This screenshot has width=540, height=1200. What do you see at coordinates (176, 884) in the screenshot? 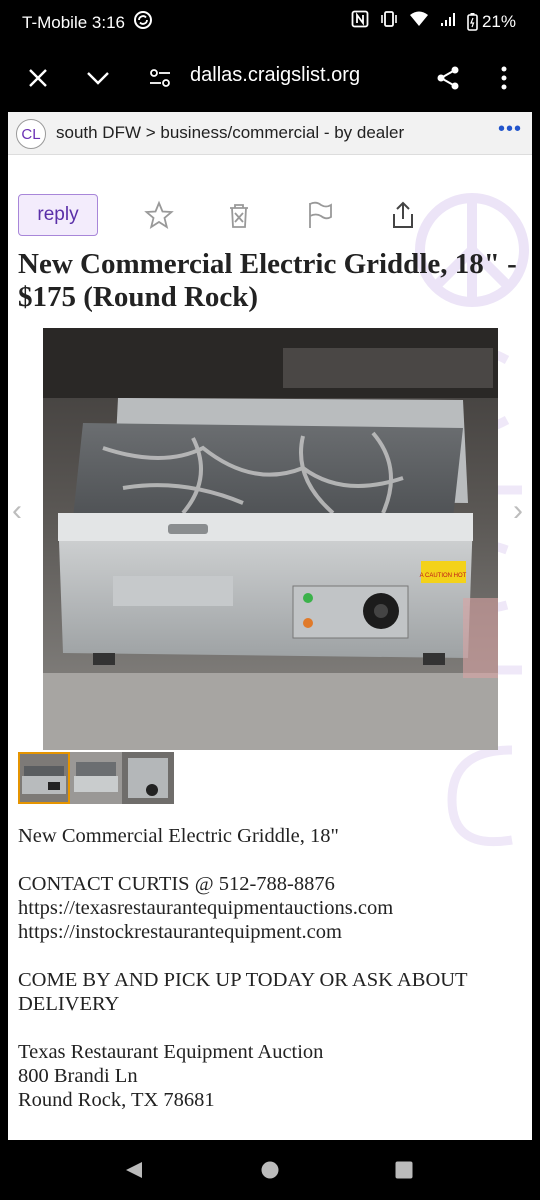
I see `contact-line: CONTACT CURTIS @ 512-788-8876` at bounding box center [176, 884].